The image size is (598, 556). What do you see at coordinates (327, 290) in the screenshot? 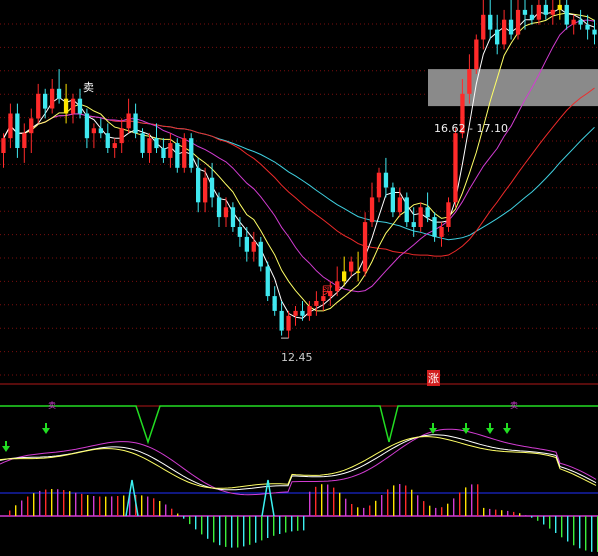
I see `buy-marker: 买` at bounding box center [327, 290].